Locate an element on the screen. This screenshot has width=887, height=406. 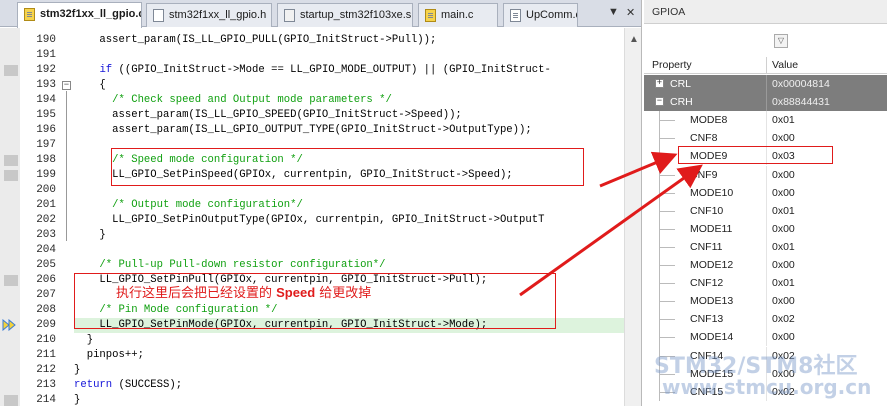
tab-label: stm32f1xx_ll_gpio.h is located at coordinates (218, 15).